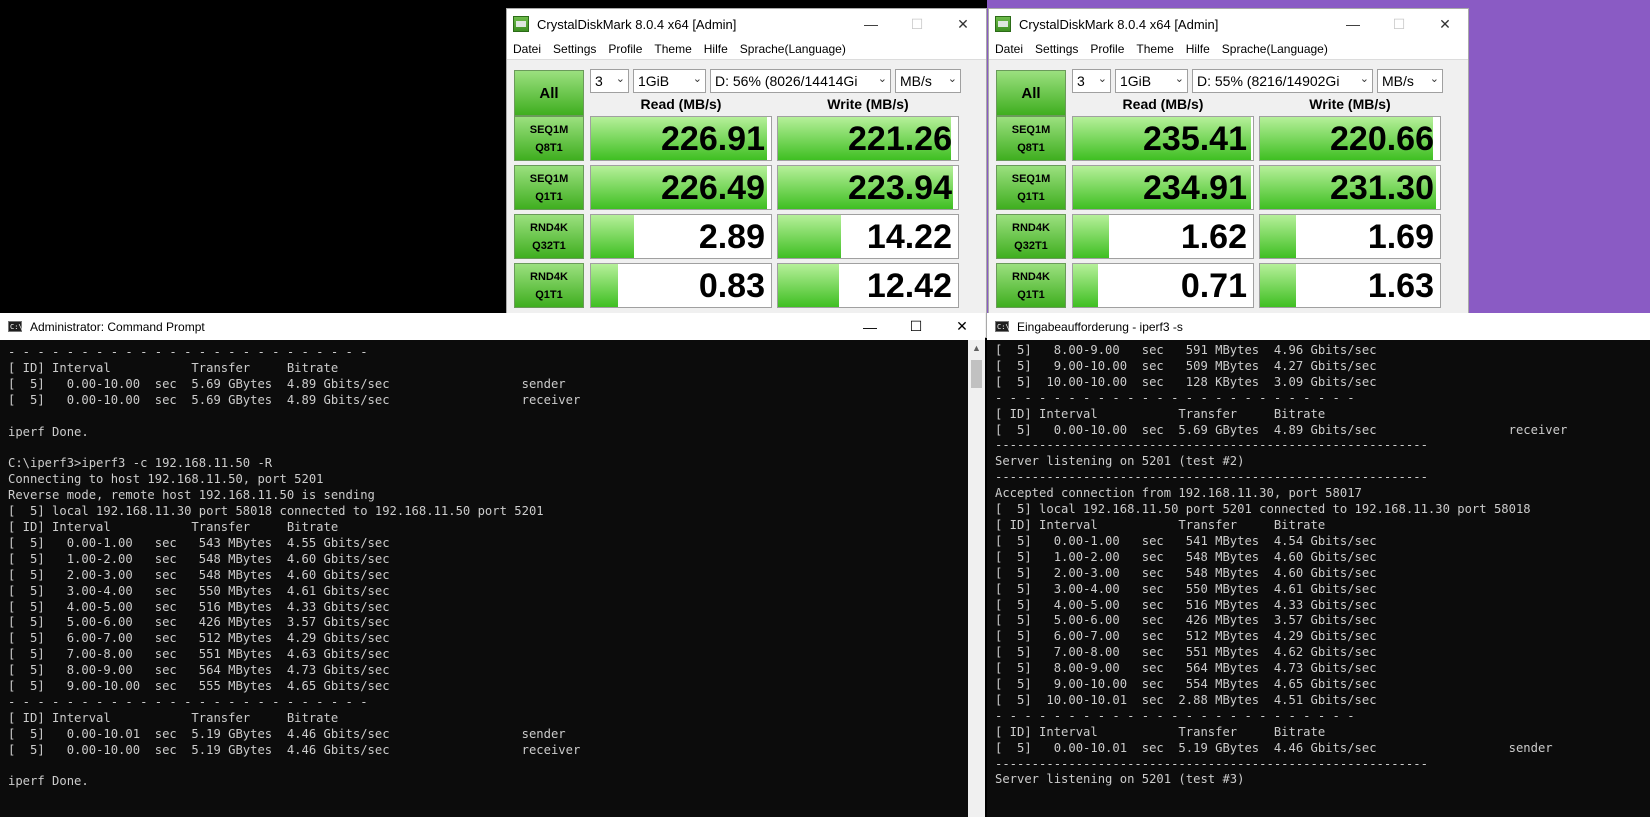  I want to click on drive-select: D: 55% (8216/14902Gi ⌄, so click(1282, 81).